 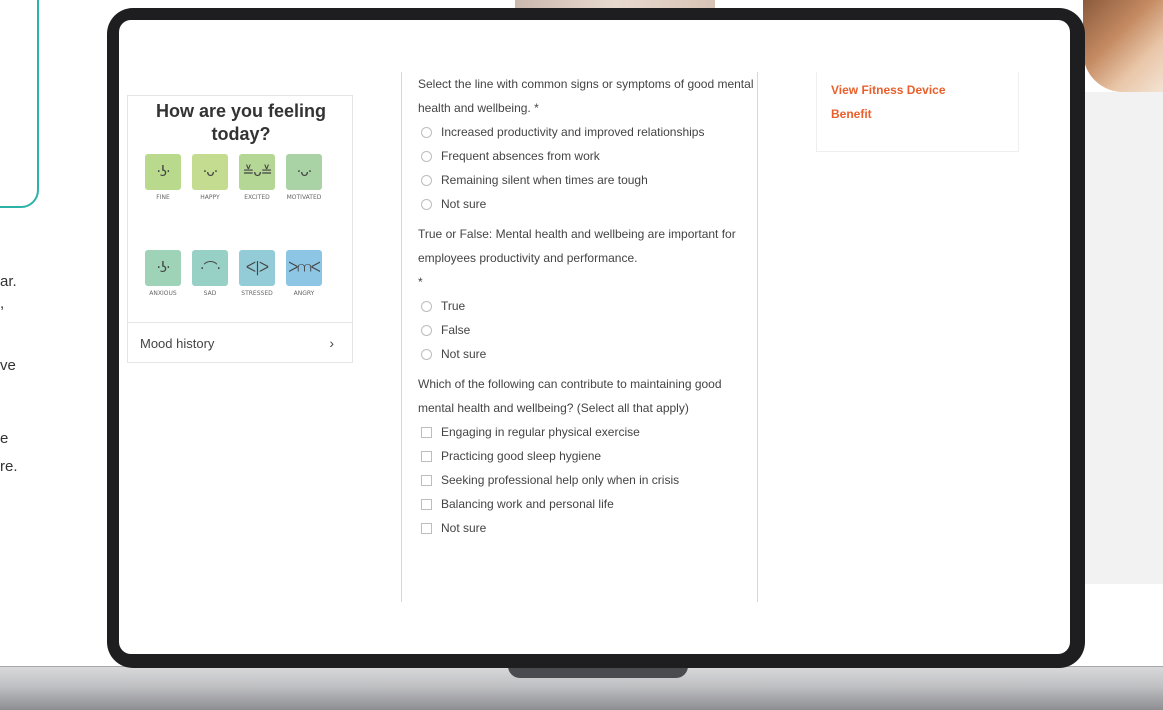 I want to click on happy-face-icon: ·ᴗ·, so click(x=210, y=172).